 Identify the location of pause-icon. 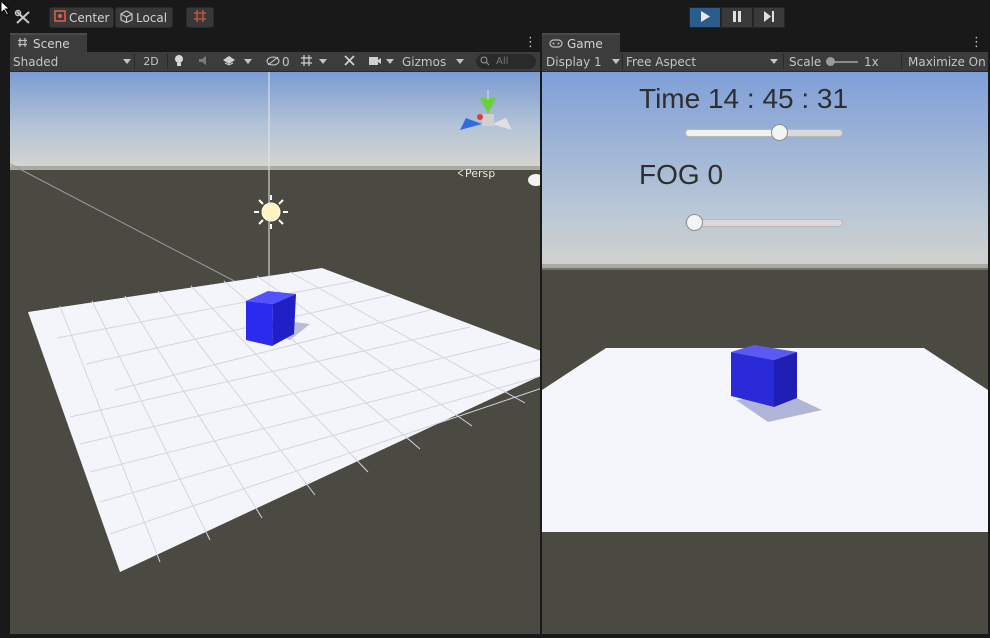
(737, 17).